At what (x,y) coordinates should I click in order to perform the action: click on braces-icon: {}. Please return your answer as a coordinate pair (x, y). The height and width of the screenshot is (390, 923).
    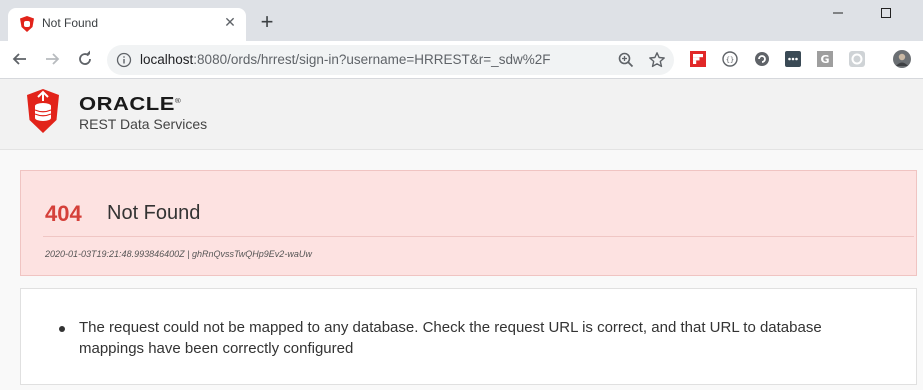
    Looking at the image, I should click on (730, 59).